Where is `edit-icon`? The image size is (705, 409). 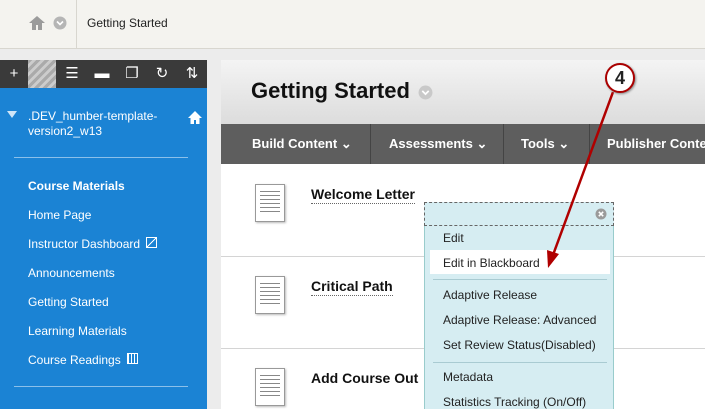 edit-icon is located at coordinates (152, 242).